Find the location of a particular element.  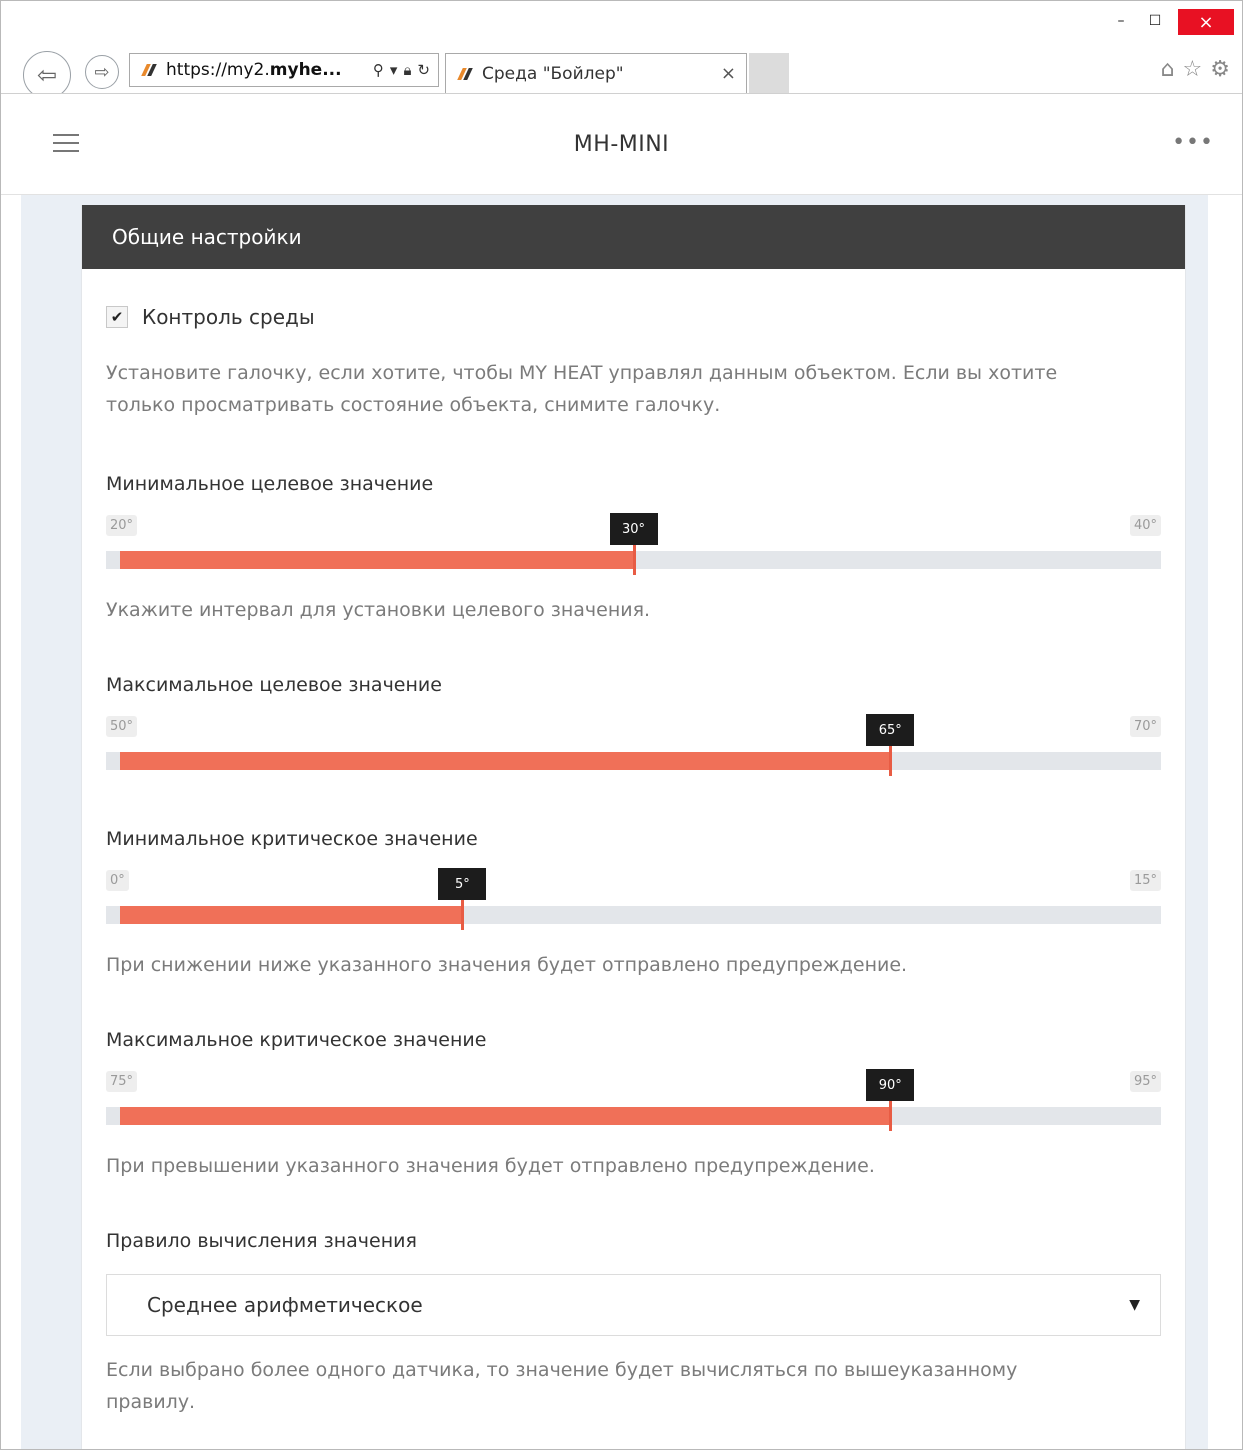

app-title: MH-MINI is located at coordinates (621, 144).